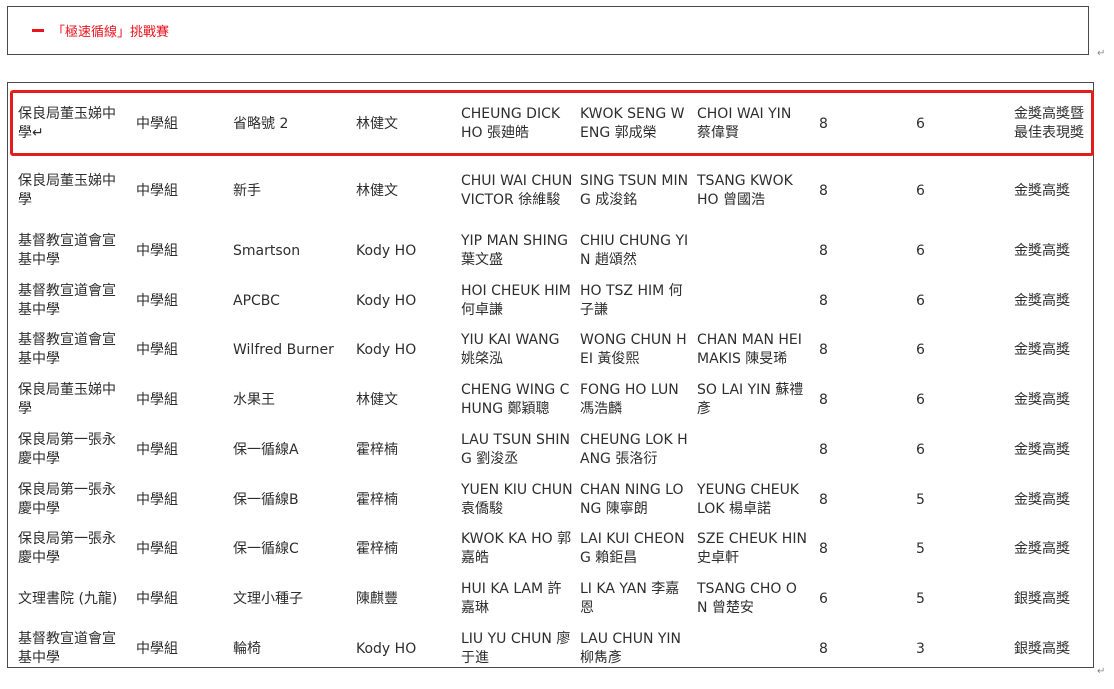  What do you see at coordinates (68, 599) in the screenshot?
I see `school-cell: 文理書院 (九龍)` at bounding box center [68, 599].